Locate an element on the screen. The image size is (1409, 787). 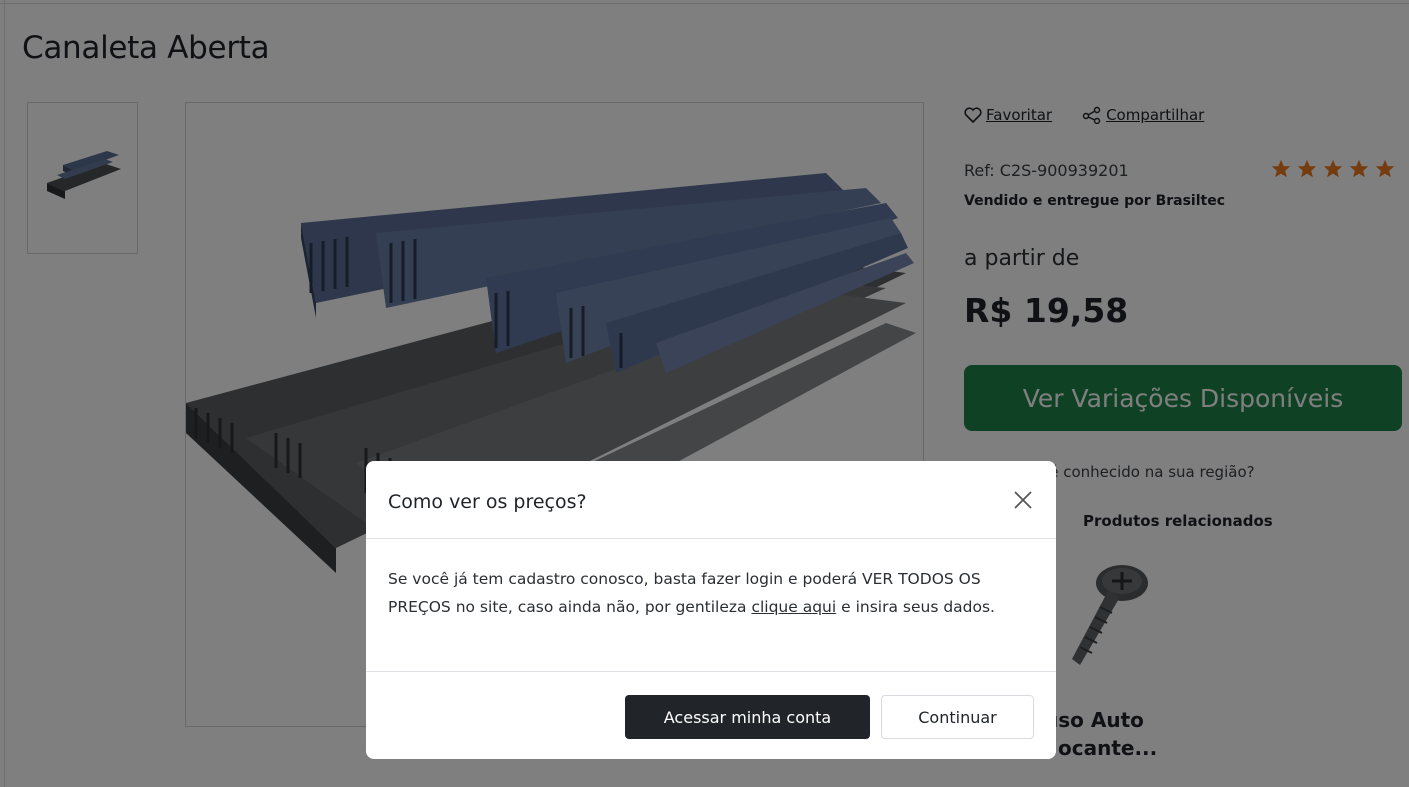
modal-footer: Acessar minha conta Continuar is located at coordinates (711, 715).